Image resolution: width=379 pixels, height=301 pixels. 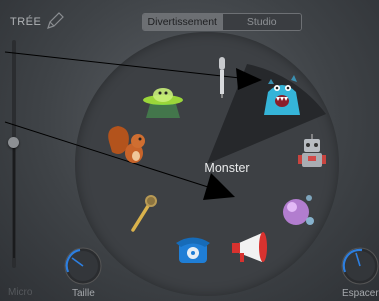 I want to click on squirrel-icon, so click(x=126, y=144).